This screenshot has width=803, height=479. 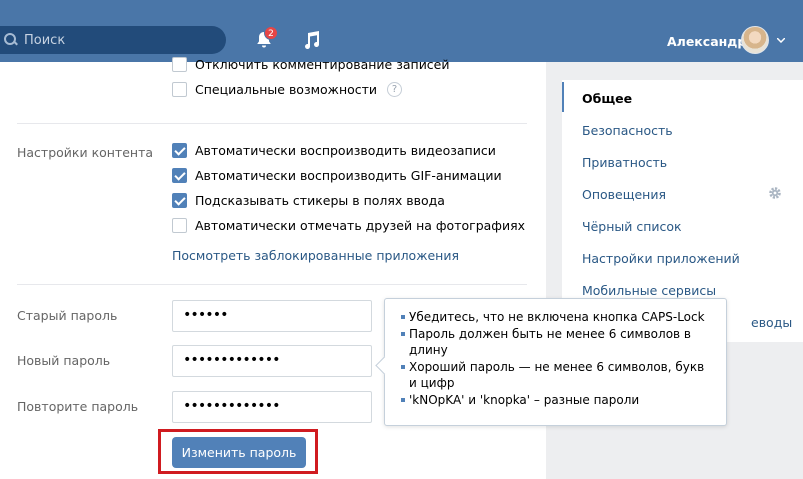 What do you see at coordinates (322, 64) in the screenshot?
I see `checkbox-label: Отключить комментирование записей` at bounding box center [322, 64].